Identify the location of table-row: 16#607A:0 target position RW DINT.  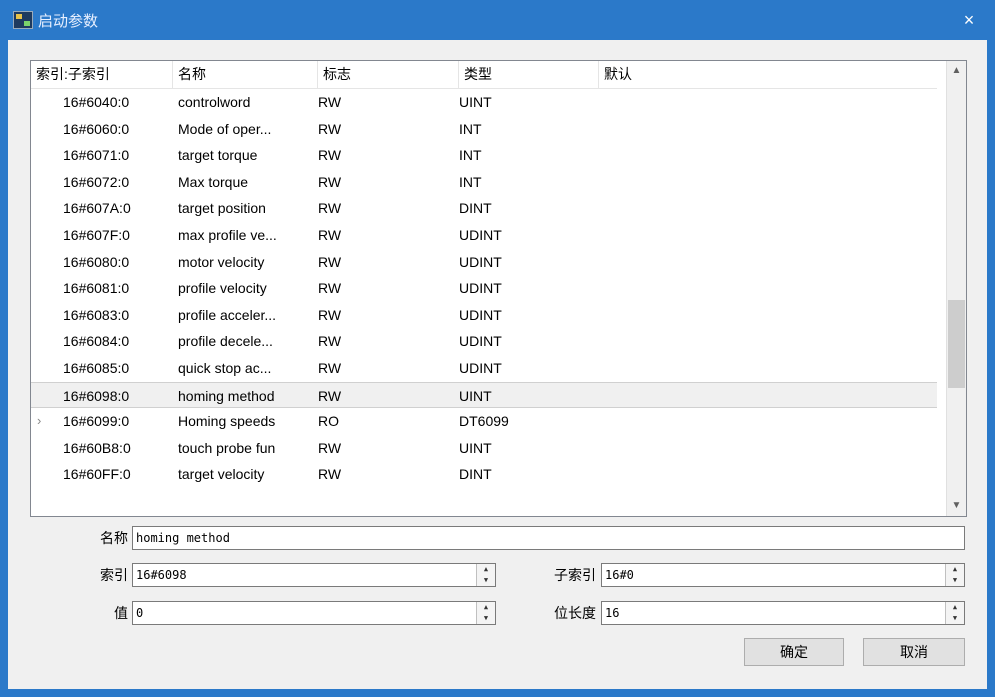
(484, 208).